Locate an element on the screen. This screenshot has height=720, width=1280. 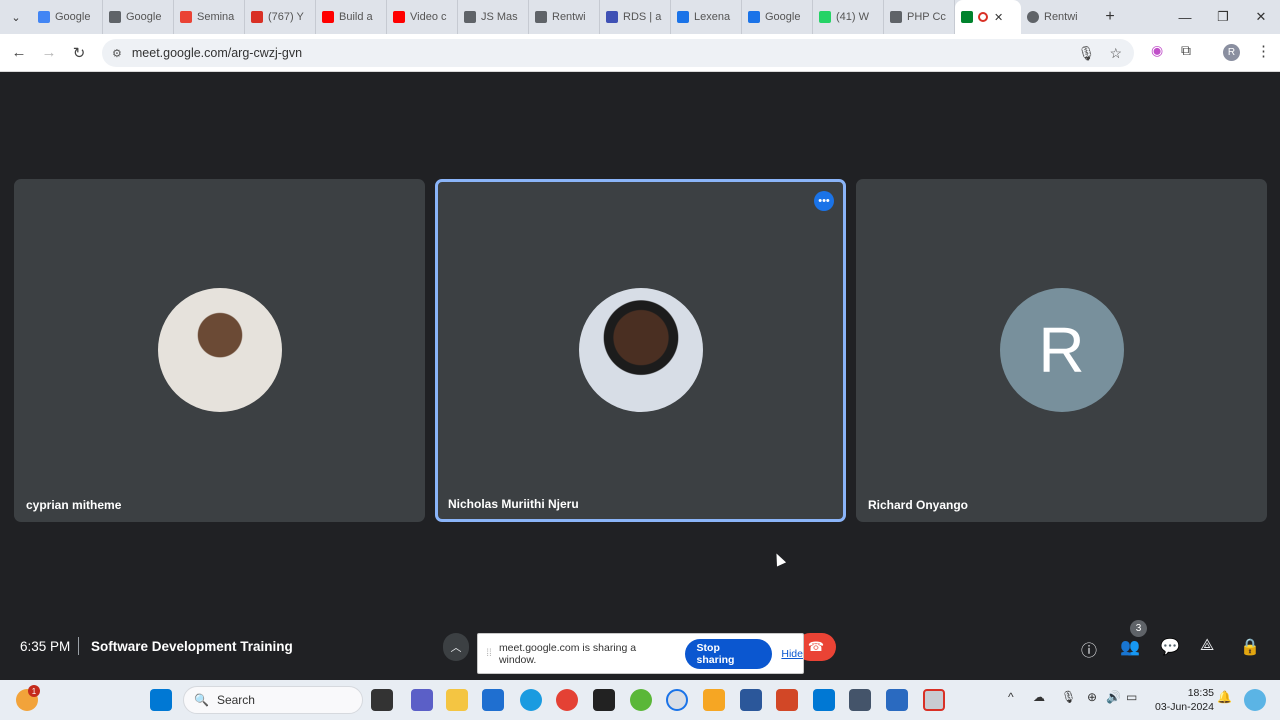
browser-tab: Build a is located at coordinates (351, 17).